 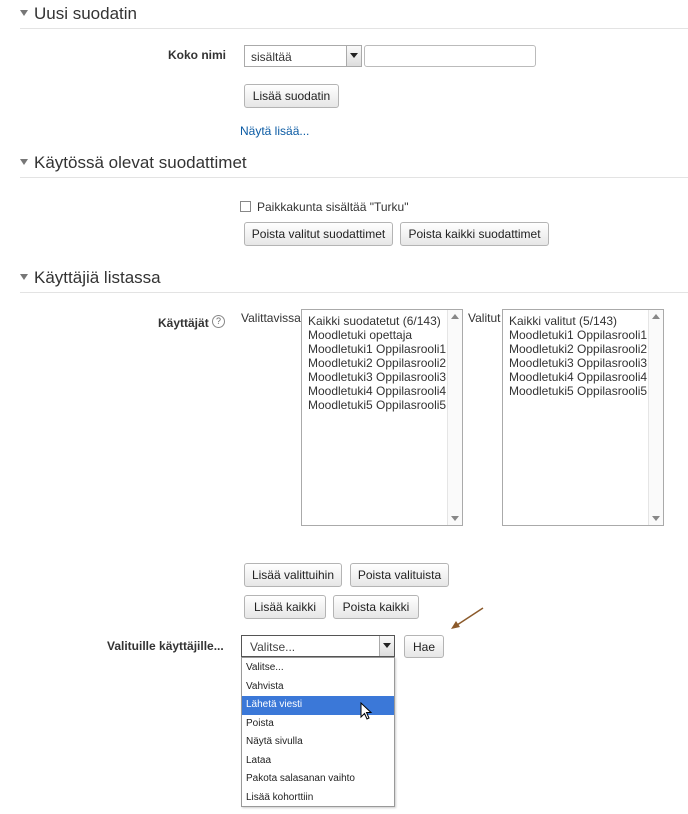 I want to click on filter-checkbox, so click(x=245, y=207).